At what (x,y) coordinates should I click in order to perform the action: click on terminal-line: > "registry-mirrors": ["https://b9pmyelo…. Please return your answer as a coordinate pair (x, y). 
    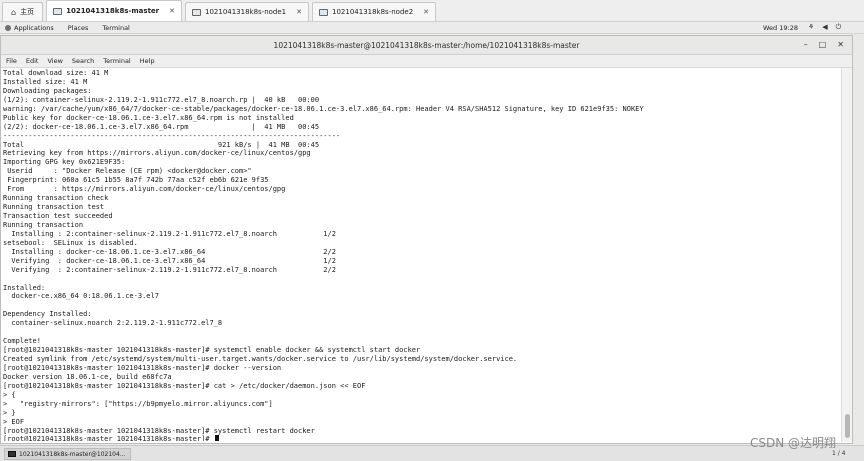
    Looking at the image, I should click on (138, 403).